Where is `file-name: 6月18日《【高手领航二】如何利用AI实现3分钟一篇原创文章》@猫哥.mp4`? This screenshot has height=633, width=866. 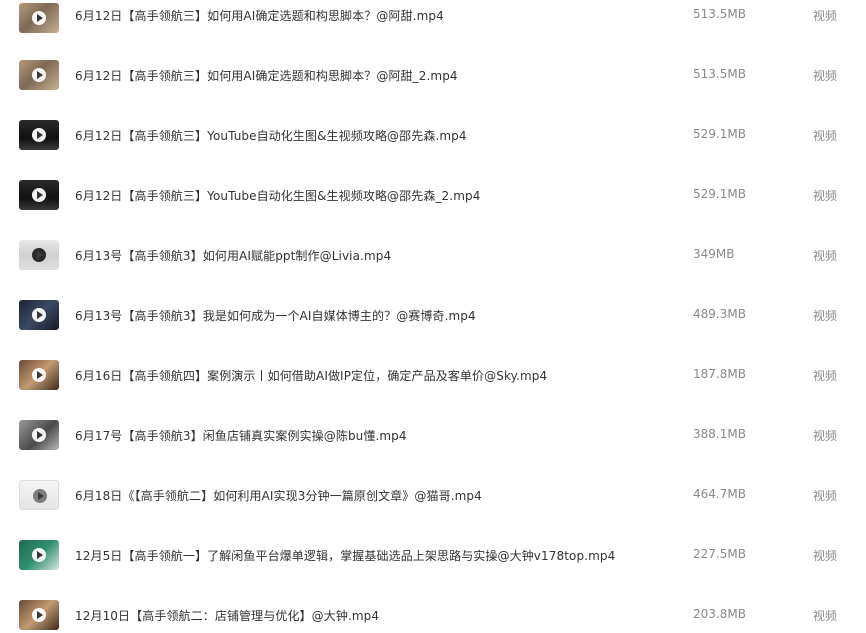
file-name: 6月18日《【高手领航二】如何利用AI实现3分钟一篇原创文章》@猫哥.mp4 is located at coordinates (278, 495).